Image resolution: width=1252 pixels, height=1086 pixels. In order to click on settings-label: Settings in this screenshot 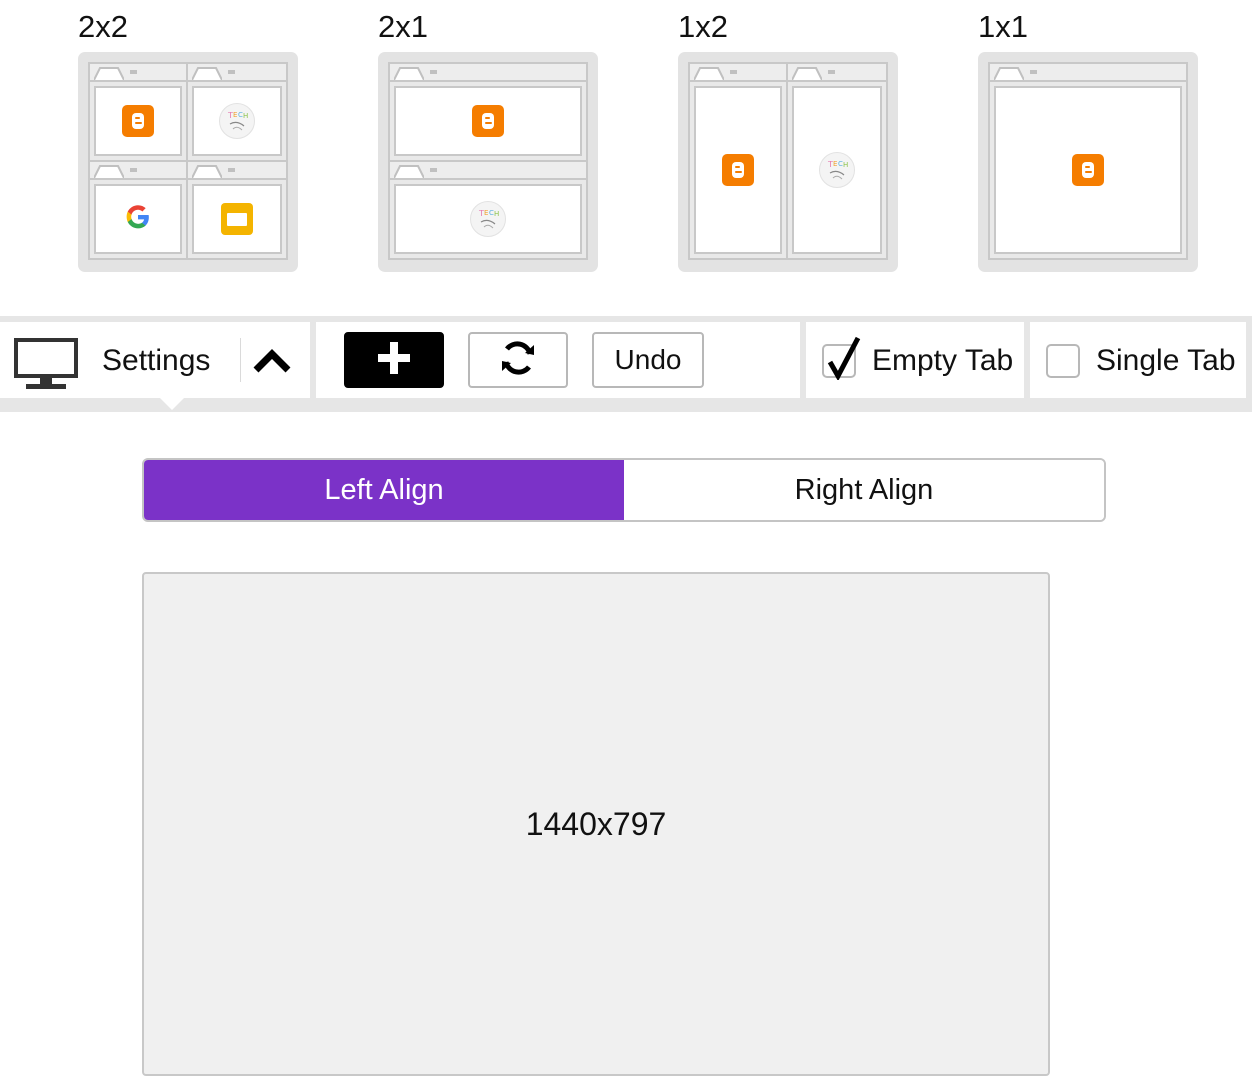, I will do `click(156, 361)`.